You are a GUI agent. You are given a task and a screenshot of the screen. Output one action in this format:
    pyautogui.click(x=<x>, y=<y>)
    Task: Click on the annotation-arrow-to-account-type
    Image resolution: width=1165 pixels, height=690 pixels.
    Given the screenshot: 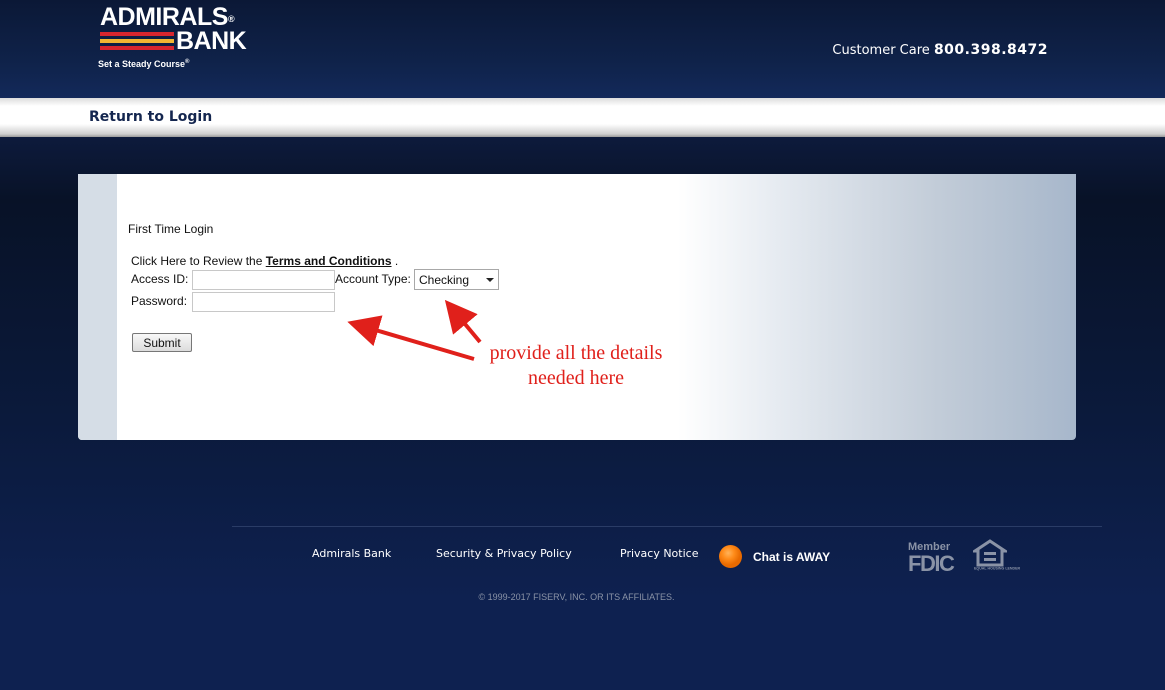 What is the action you would take?
    pyautogui.click(x=463, y=321)
    